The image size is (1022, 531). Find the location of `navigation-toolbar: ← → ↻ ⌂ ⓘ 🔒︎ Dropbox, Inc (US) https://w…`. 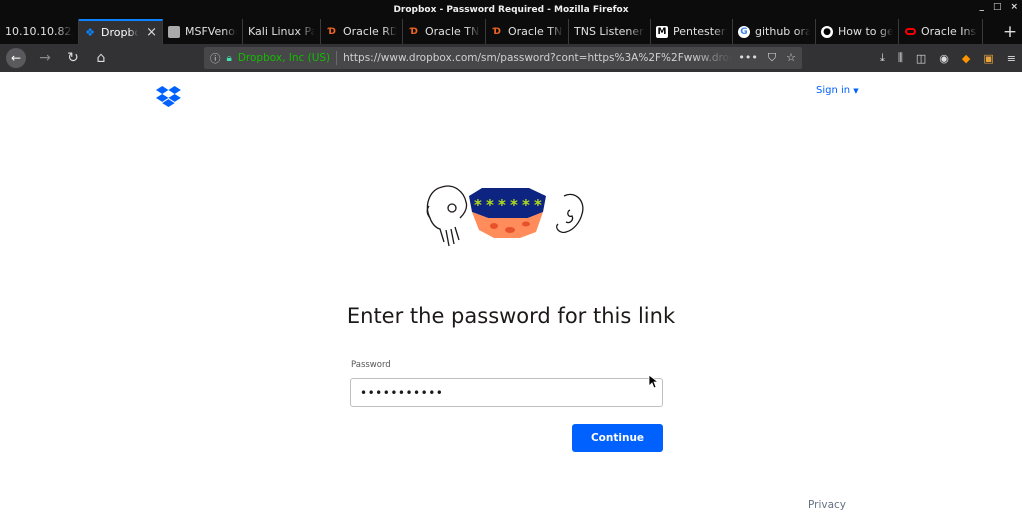

navigation-toolbar: ← → ↻ ⌂ ⓘ 🔒︎ Dropbox, Inc (US) https://w… is located at coordinates (511, 58).